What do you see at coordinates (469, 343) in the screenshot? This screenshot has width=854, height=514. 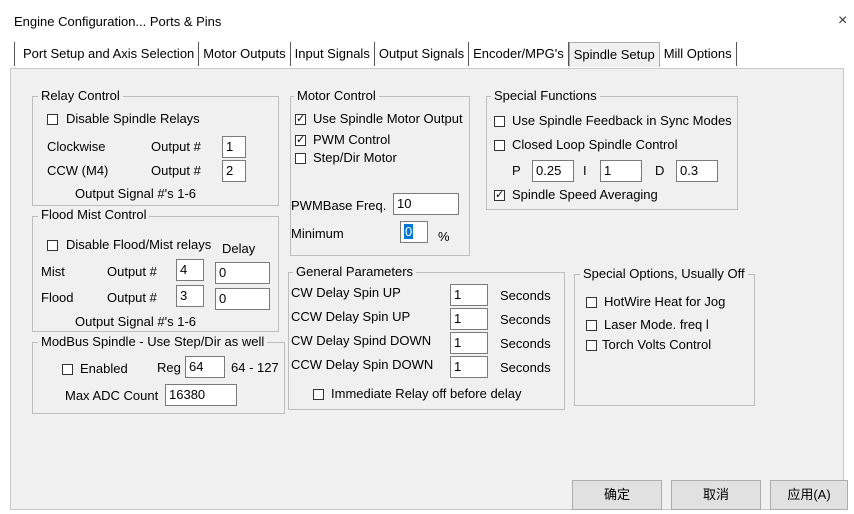 I see `cw-delay-spin-down-field: 1` at bounding box center [469, 343].